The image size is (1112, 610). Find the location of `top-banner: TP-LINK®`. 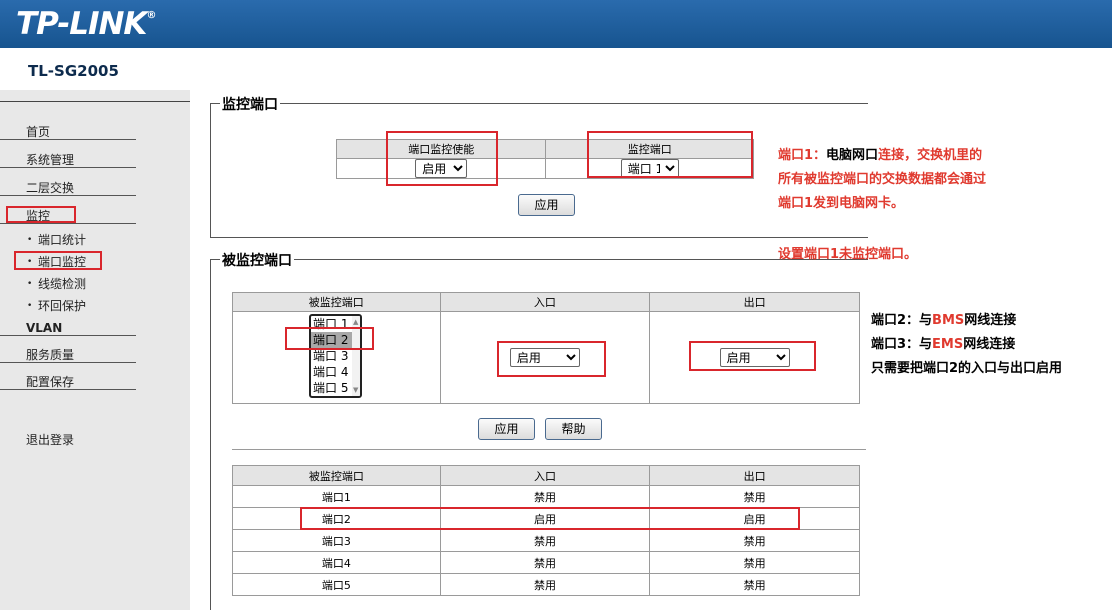

top-banner: TP-LINK® is located at coordinates (556, 24).